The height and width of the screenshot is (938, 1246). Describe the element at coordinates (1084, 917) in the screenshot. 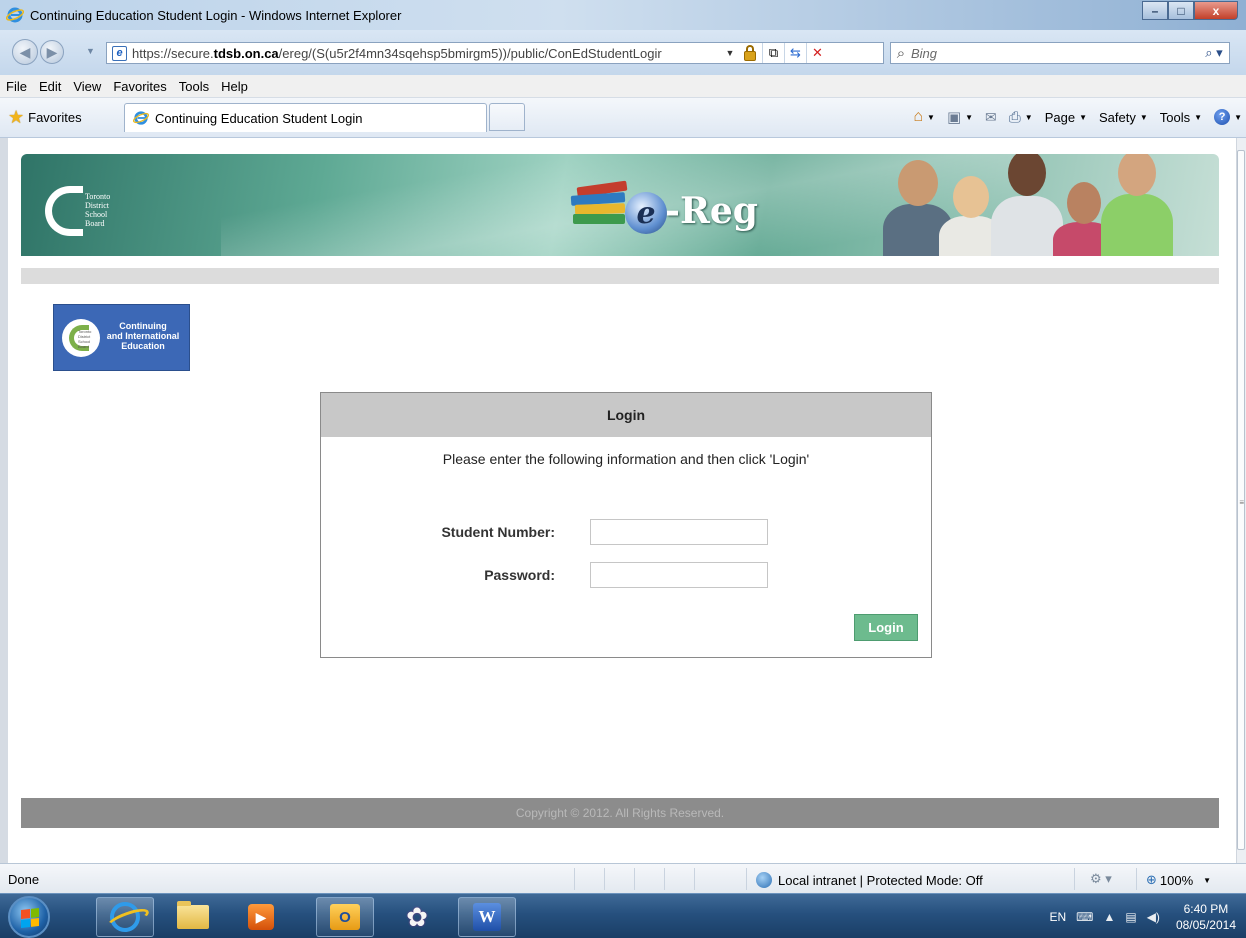

I see `keyboard-icon: ⌨` at that location.